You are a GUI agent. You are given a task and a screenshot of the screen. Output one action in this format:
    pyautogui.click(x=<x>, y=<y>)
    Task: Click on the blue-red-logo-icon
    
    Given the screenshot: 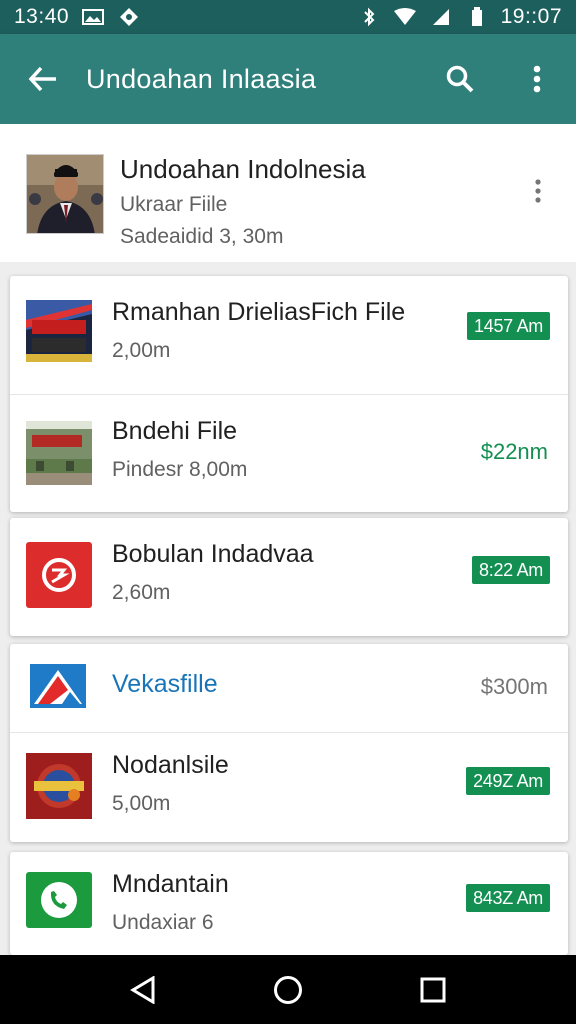 What is the action you would take?
    pyautogui.click(x=58, y=686)
    